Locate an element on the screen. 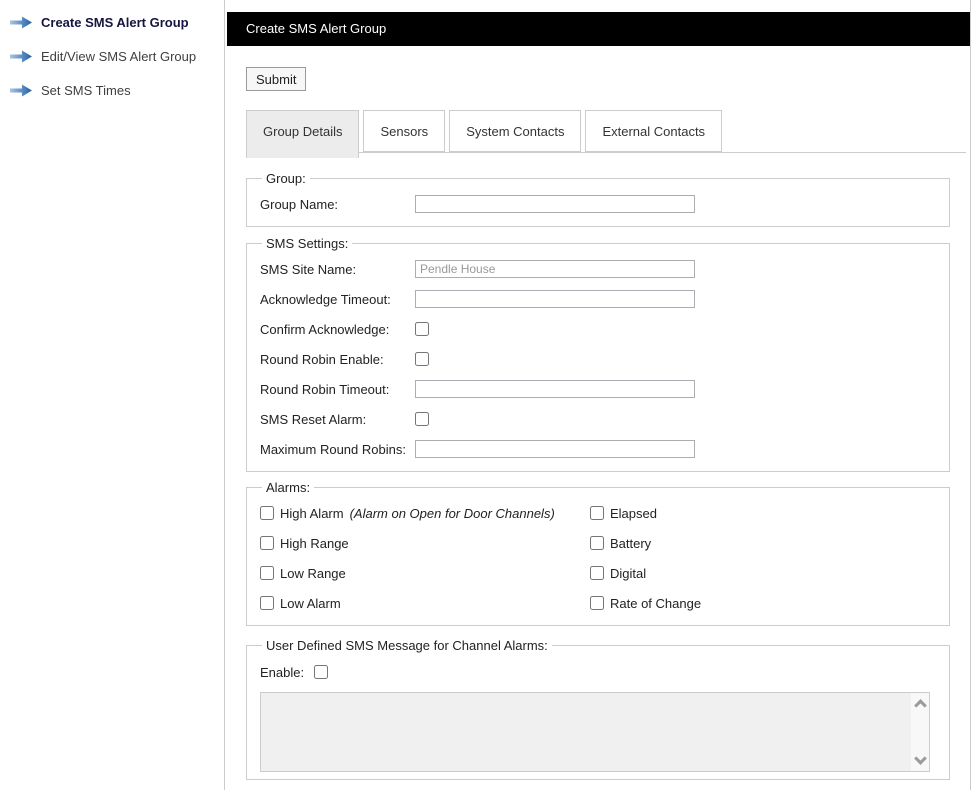 The image size is (974, 790). high-alarm-label: High Alarm is located at coordinates (312, 513).